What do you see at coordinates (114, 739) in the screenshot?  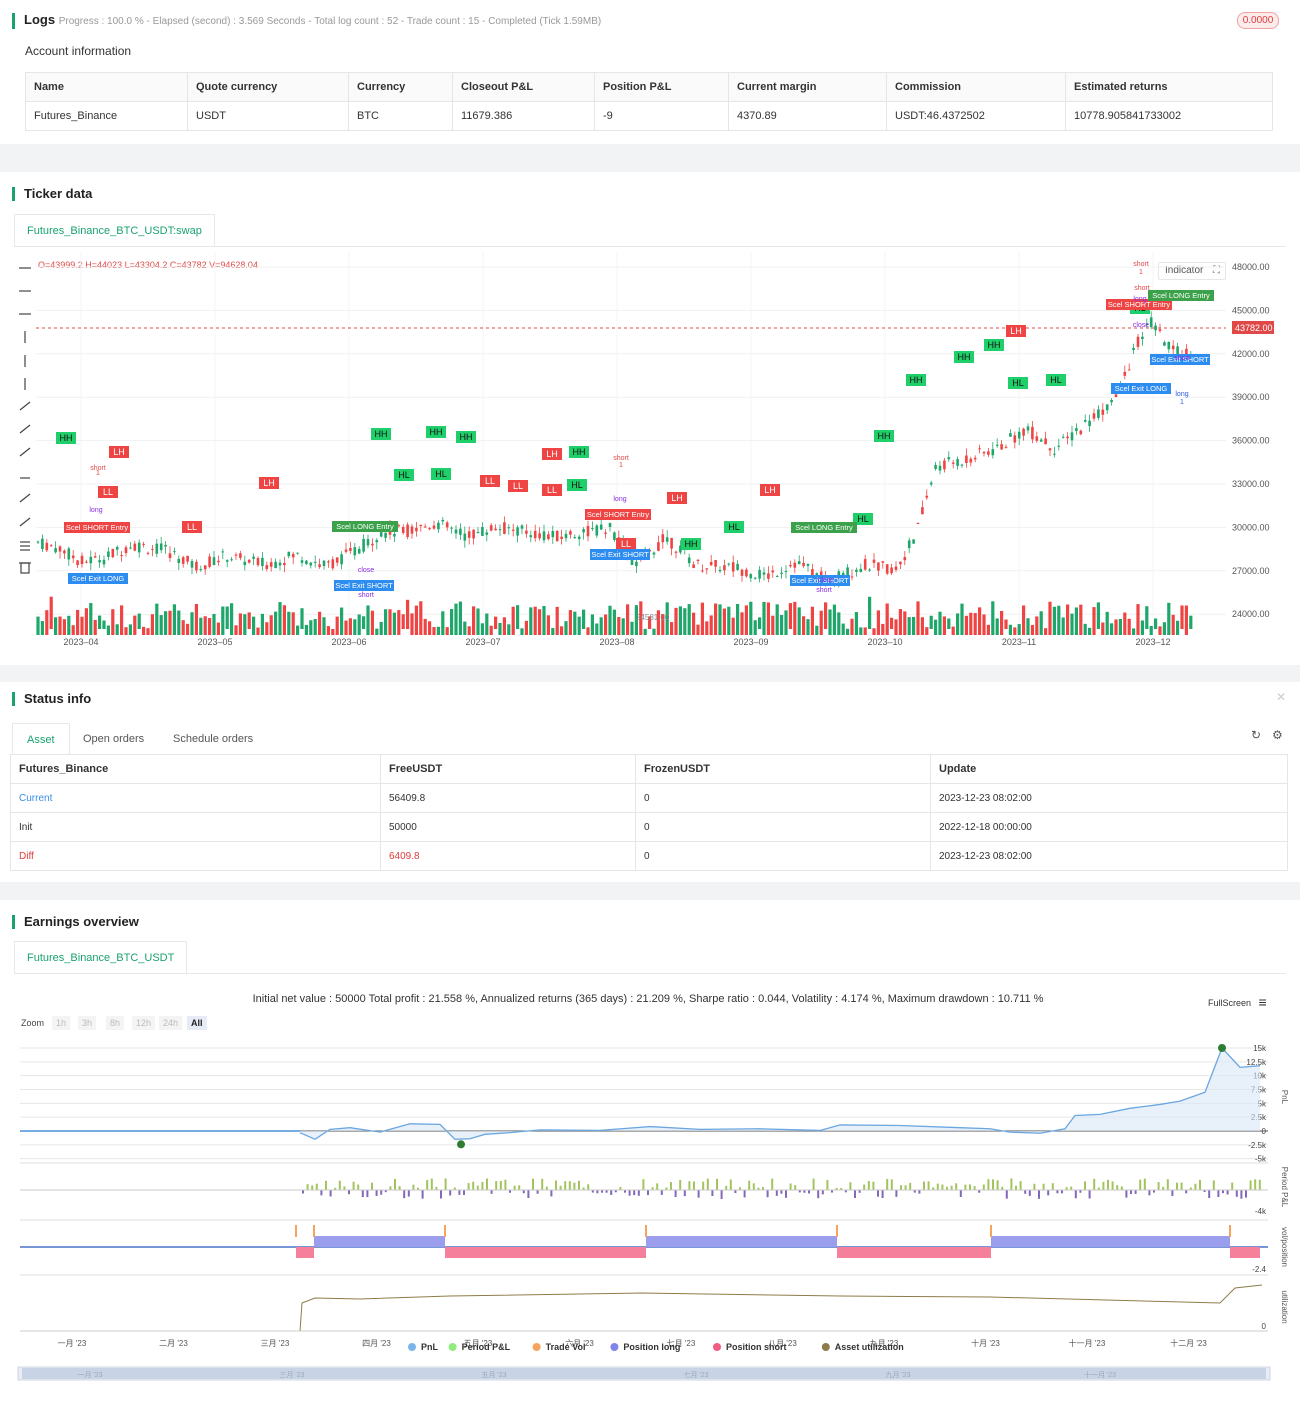 I see `tab-open-orders: Open orders` at bounding box center [114, 739].